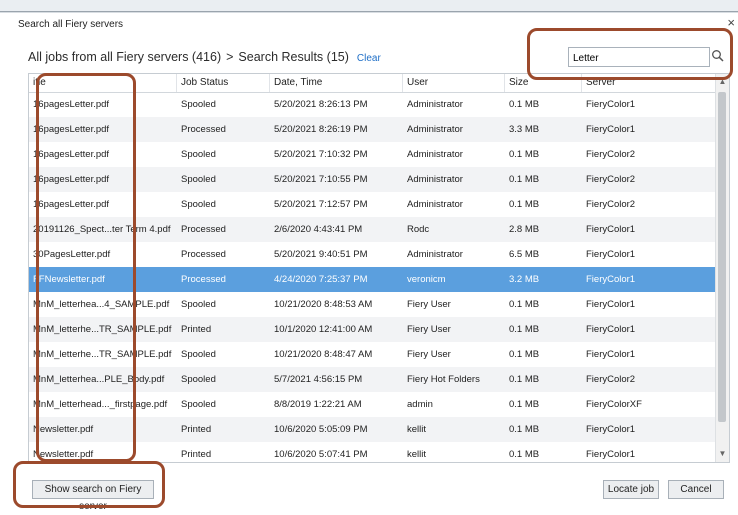  I want to click on window-frame-divider, so click(369, 11).